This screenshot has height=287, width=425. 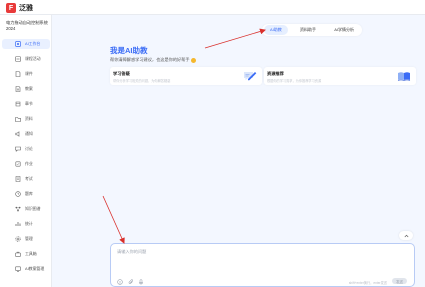 I want to click on chevron-up-icon, so click(x=406, y=235).